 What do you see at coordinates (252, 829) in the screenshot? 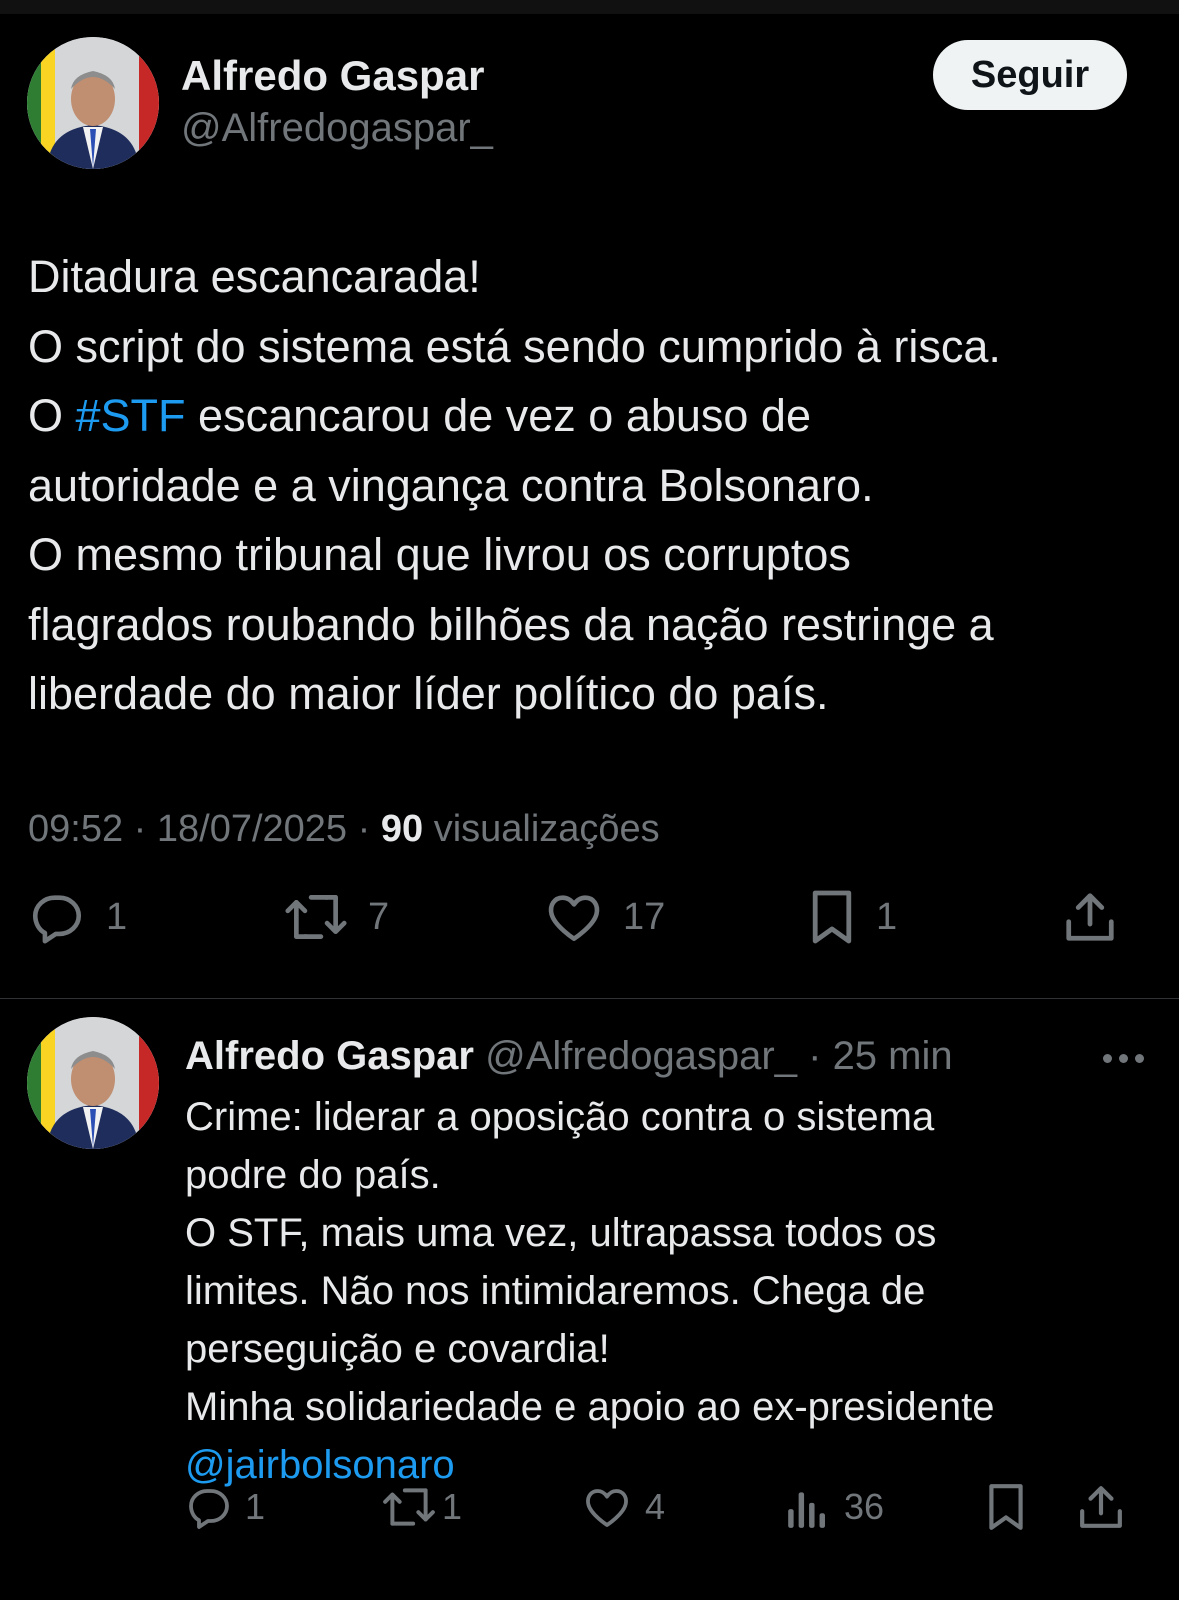
I see `tweet-date: 18/07/2025` at bounding box center [252, 829].